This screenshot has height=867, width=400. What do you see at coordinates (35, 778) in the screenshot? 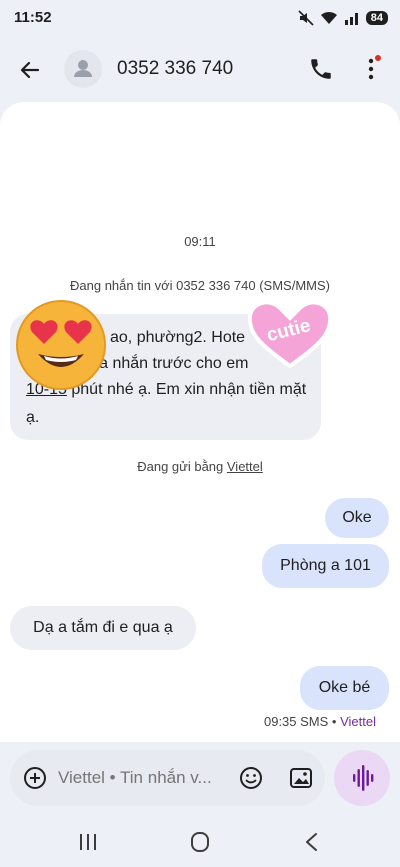
I see `add-attachment-icon` at bounding box center [35, 778].